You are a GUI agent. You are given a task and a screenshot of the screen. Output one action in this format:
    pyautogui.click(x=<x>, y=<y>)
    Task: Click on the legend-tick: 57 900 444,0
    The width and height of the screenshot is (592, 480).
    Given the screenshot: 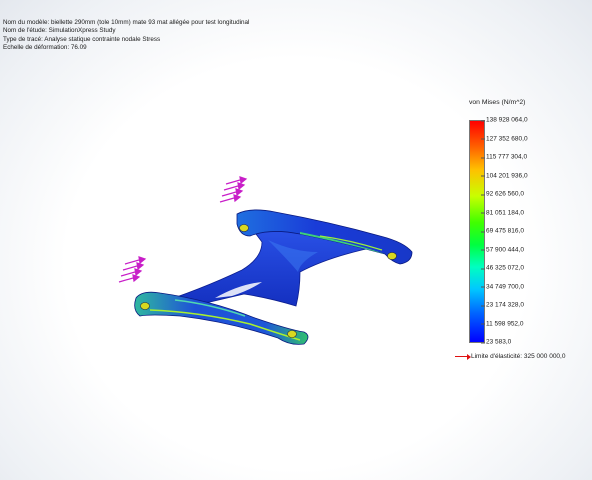 What is the action you would take?
    pyautogui.click(x=502, y=249)
    